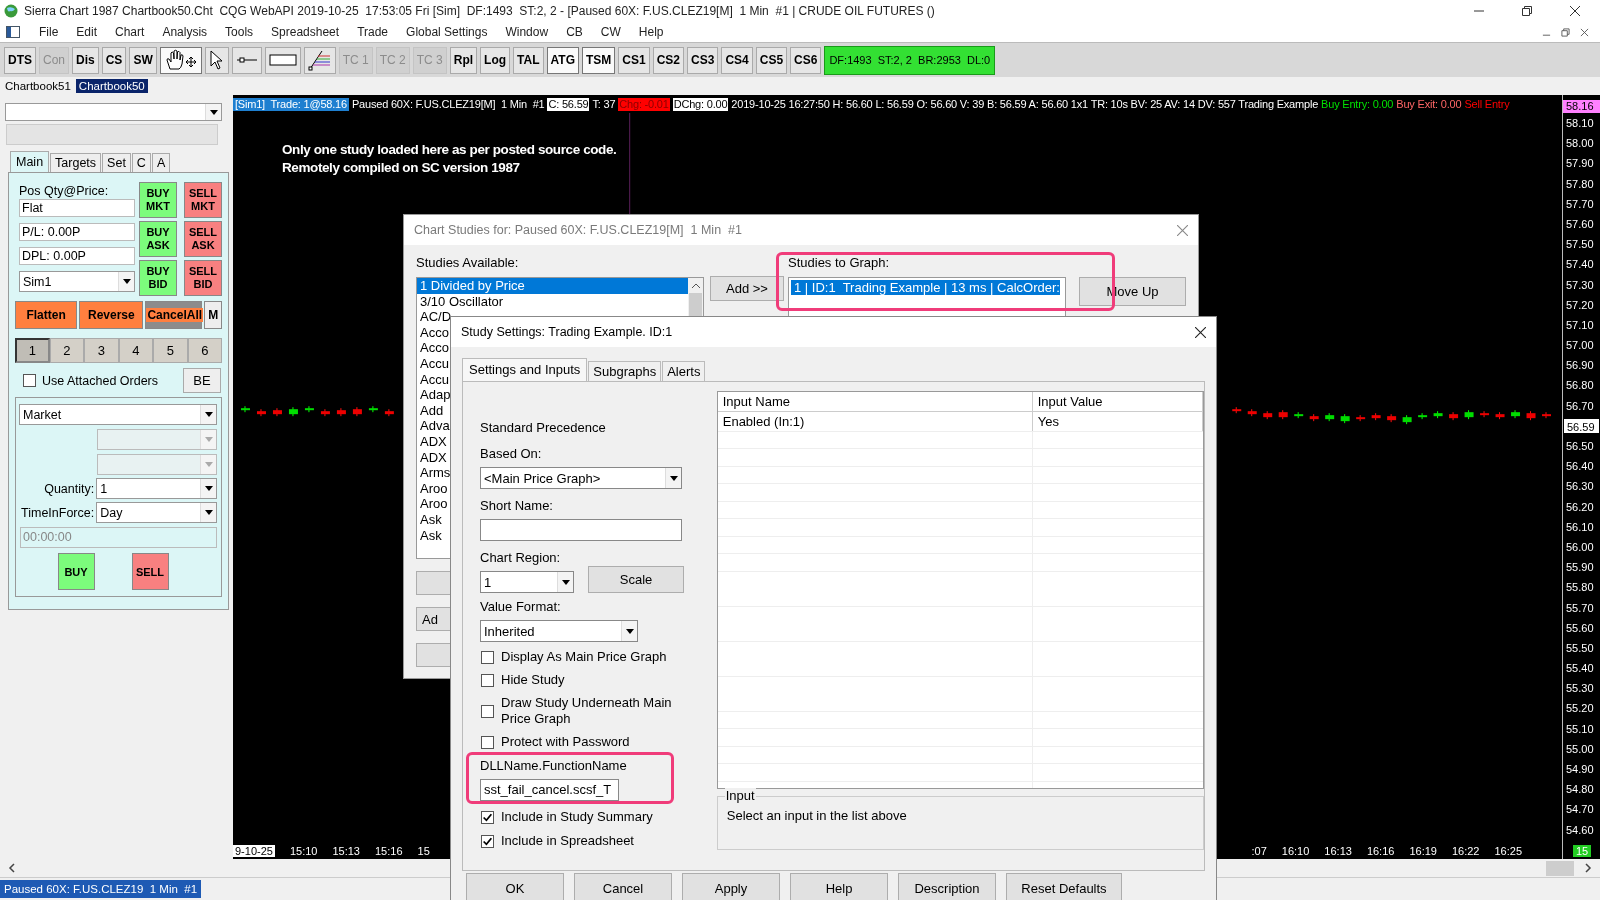  Describe the element at coordinates (49, 32) in the screenshot. I see `menu-item: File` at that location.